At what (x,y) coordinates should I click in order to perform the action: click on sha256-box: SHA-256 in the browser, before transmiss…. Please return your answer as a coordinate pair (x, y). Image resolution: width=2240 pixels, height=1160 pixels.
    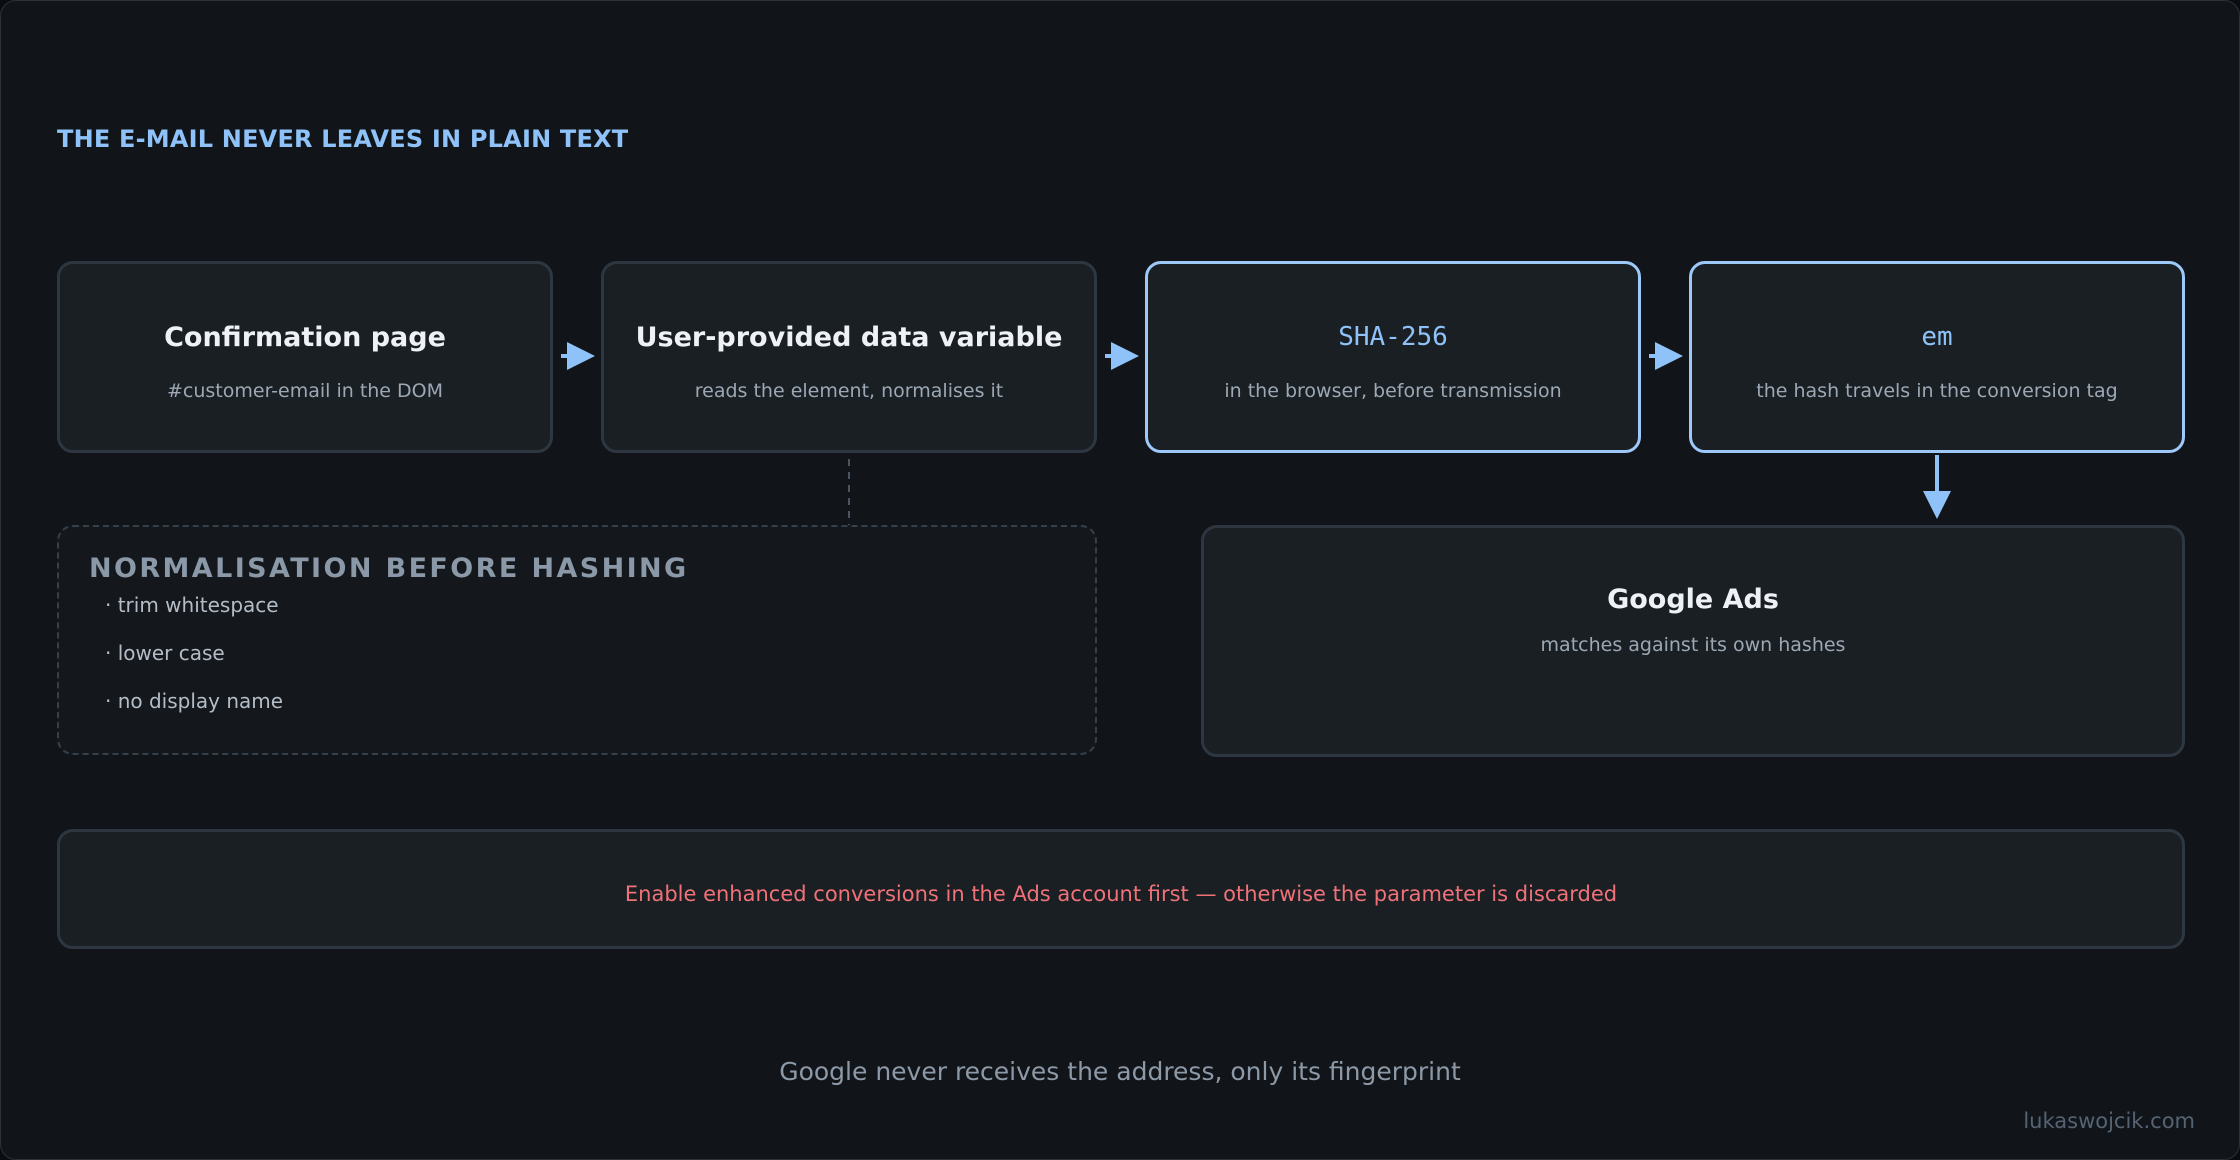
    Looking at the image, I should click on (1393, 357).